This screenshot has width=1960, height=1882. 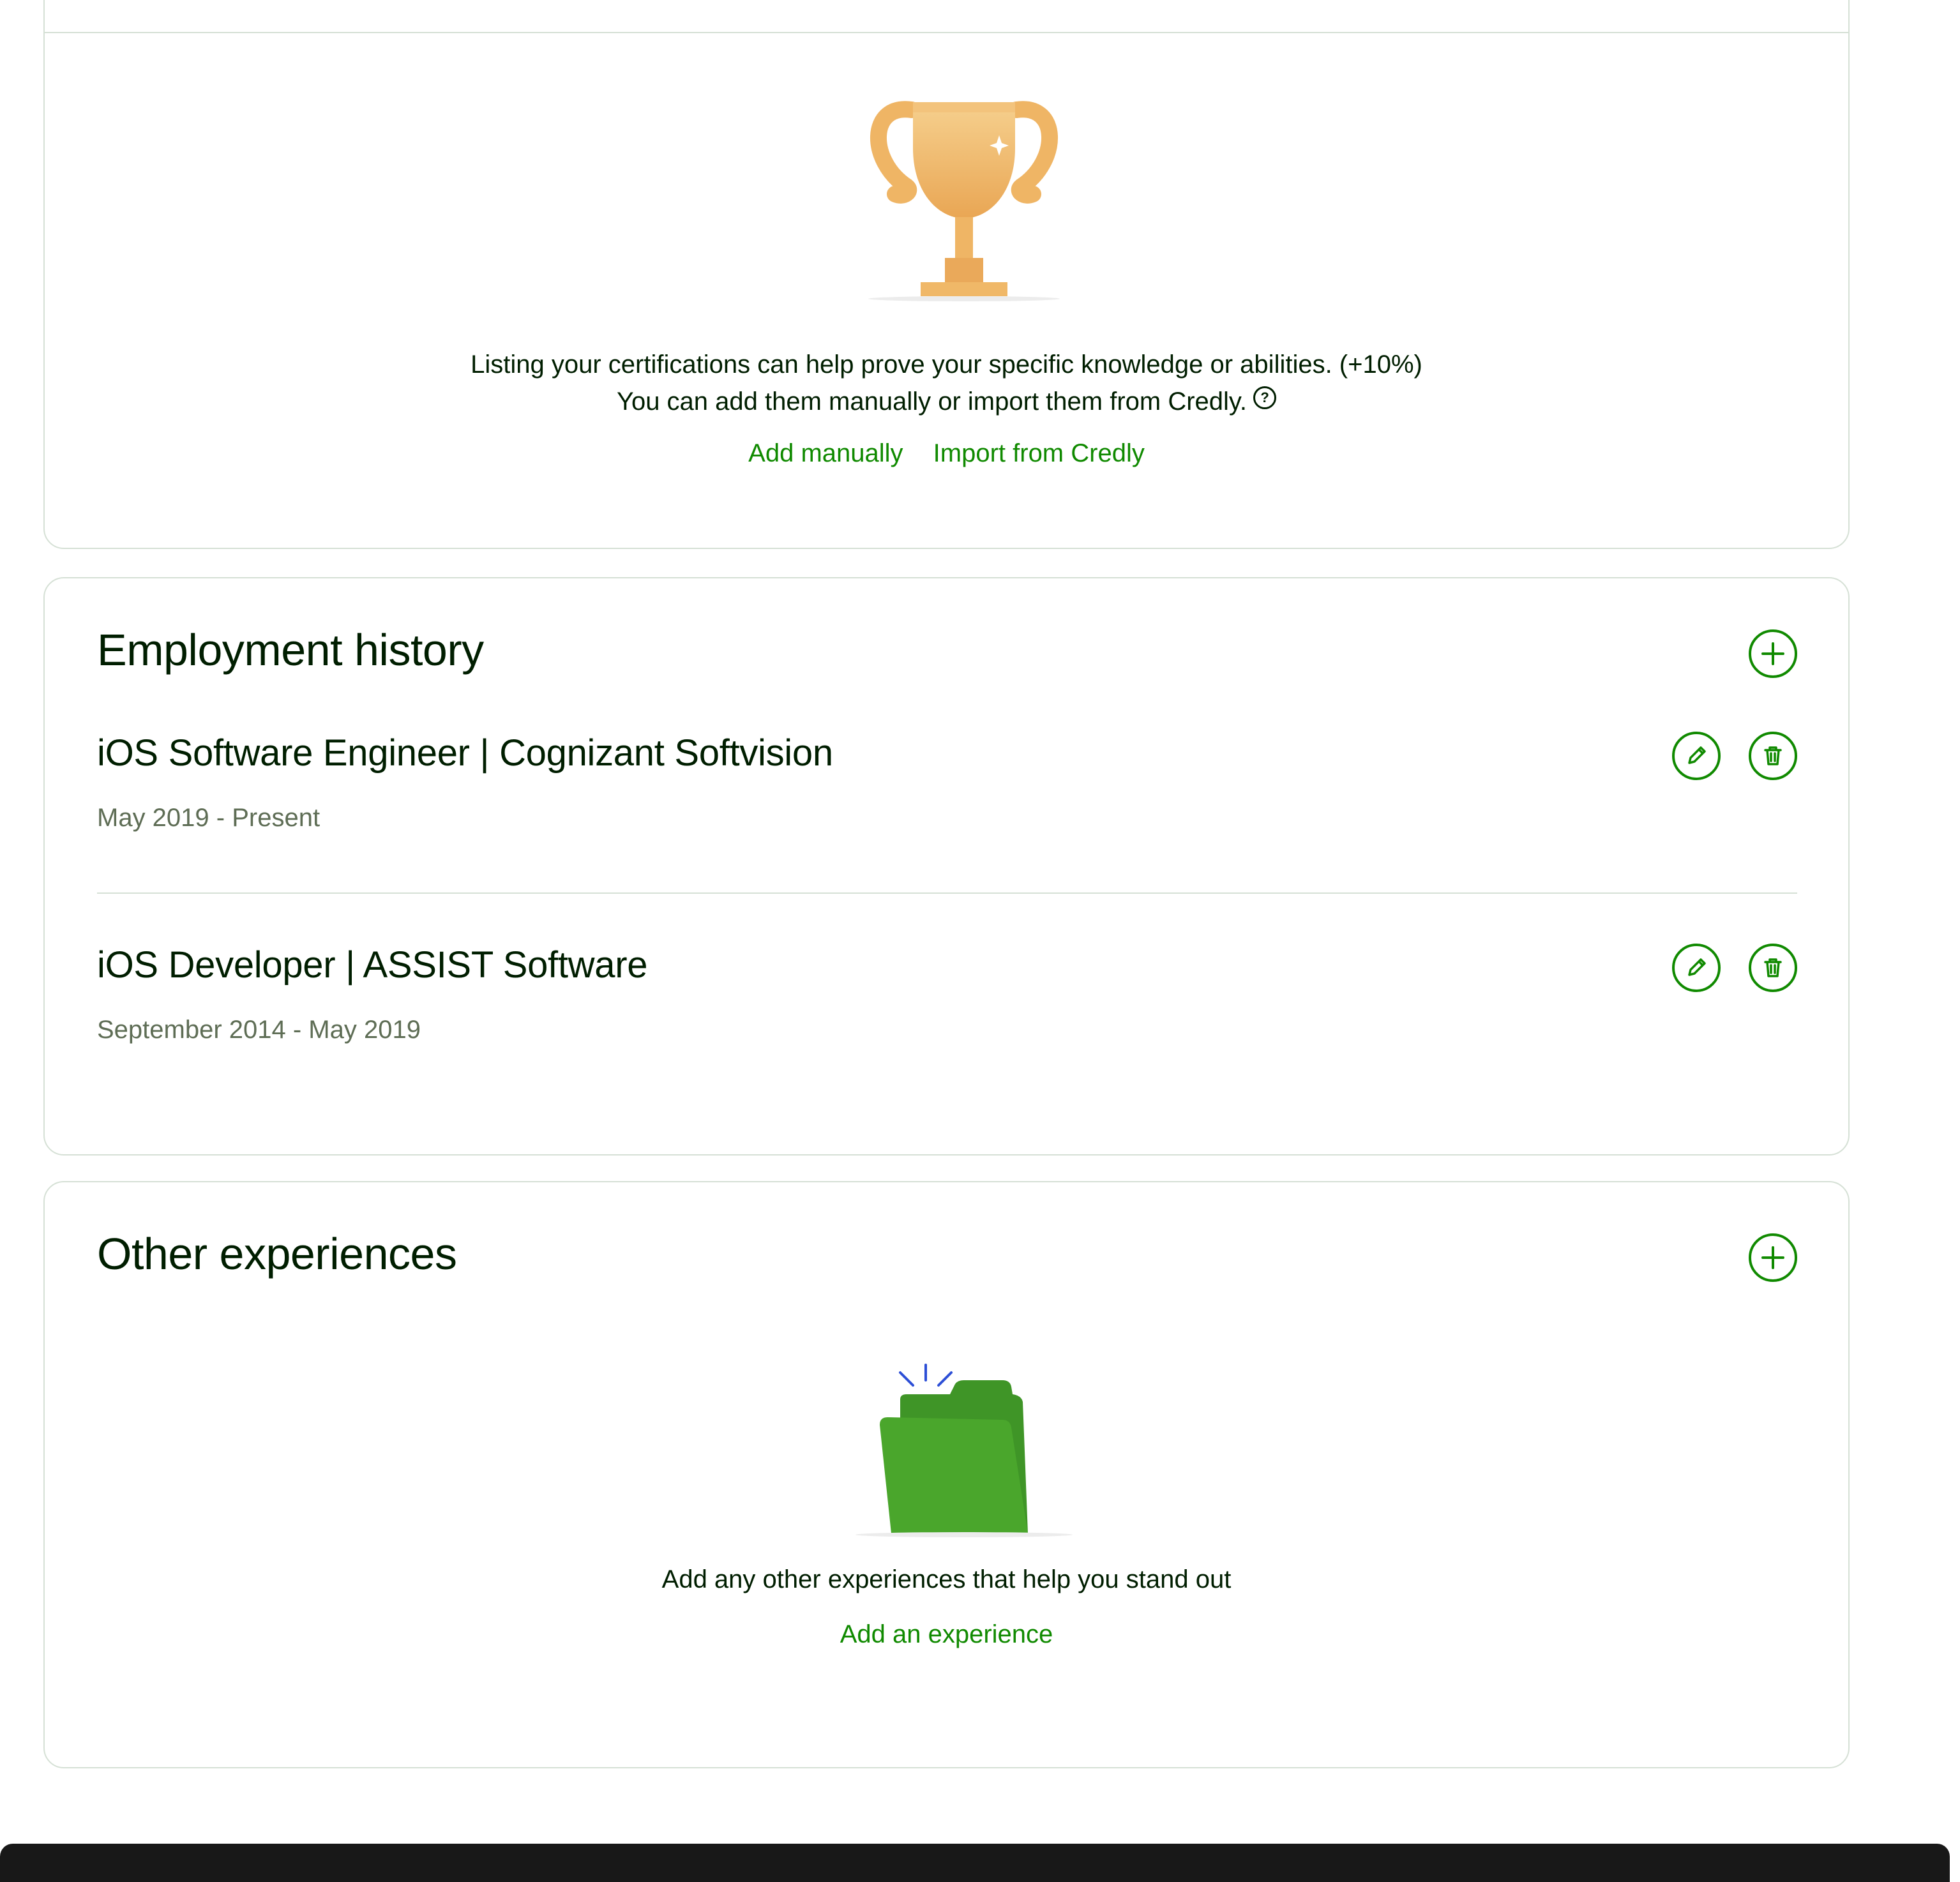 I want to click on certifications-actions: Add manually Import from Credly, so click(x=946, y=453).